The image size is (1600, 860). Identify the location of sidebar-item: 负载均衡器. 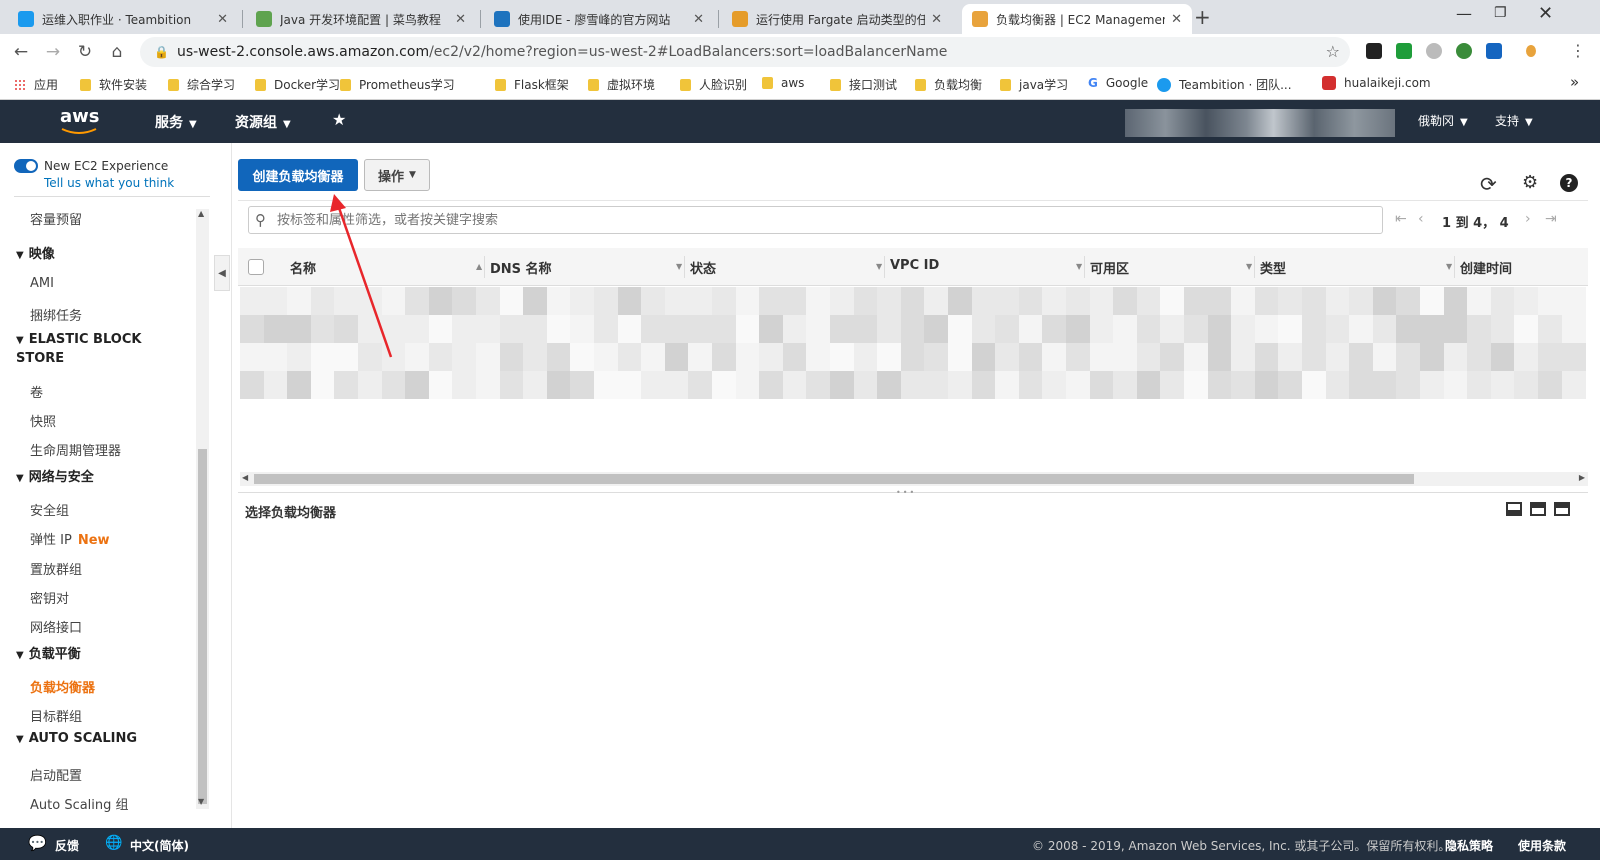
(62, 686).